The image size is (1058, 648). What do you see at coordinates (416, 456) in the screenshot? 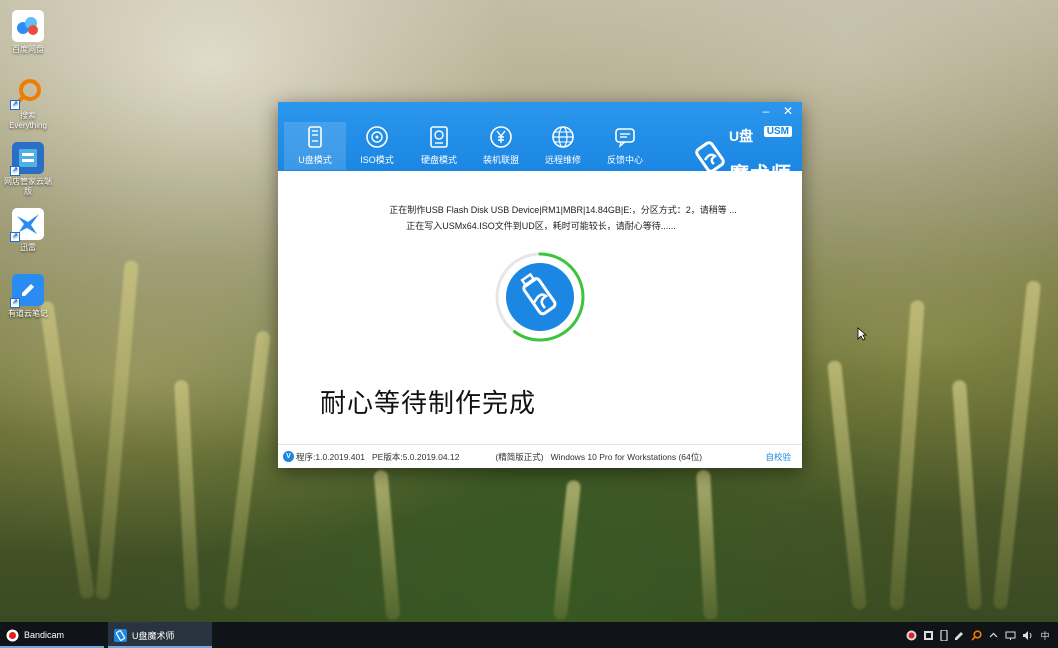
I see `pe-version: PE版本:5.0.2019.04.12` at bounding box center [416, 456].